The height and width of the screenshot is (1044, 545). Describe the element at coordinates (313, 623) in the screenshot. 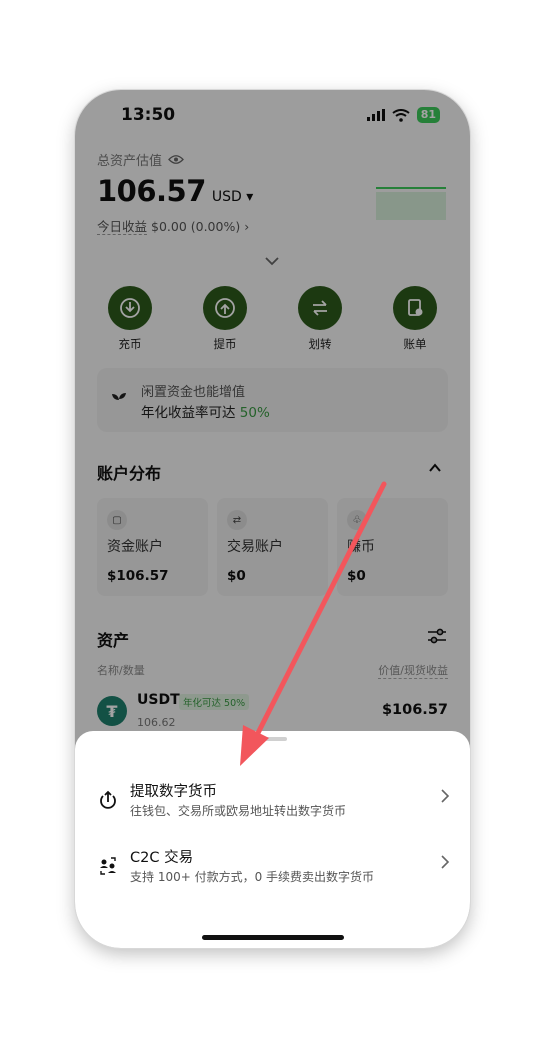

I see `annotation-arrow` at that location.